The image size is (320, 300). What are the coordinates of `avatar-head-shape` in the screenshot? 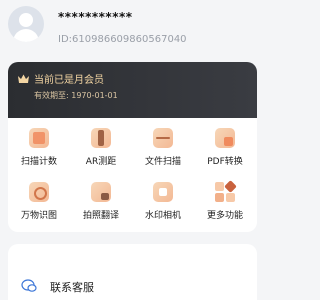 It's located at (26, 20).